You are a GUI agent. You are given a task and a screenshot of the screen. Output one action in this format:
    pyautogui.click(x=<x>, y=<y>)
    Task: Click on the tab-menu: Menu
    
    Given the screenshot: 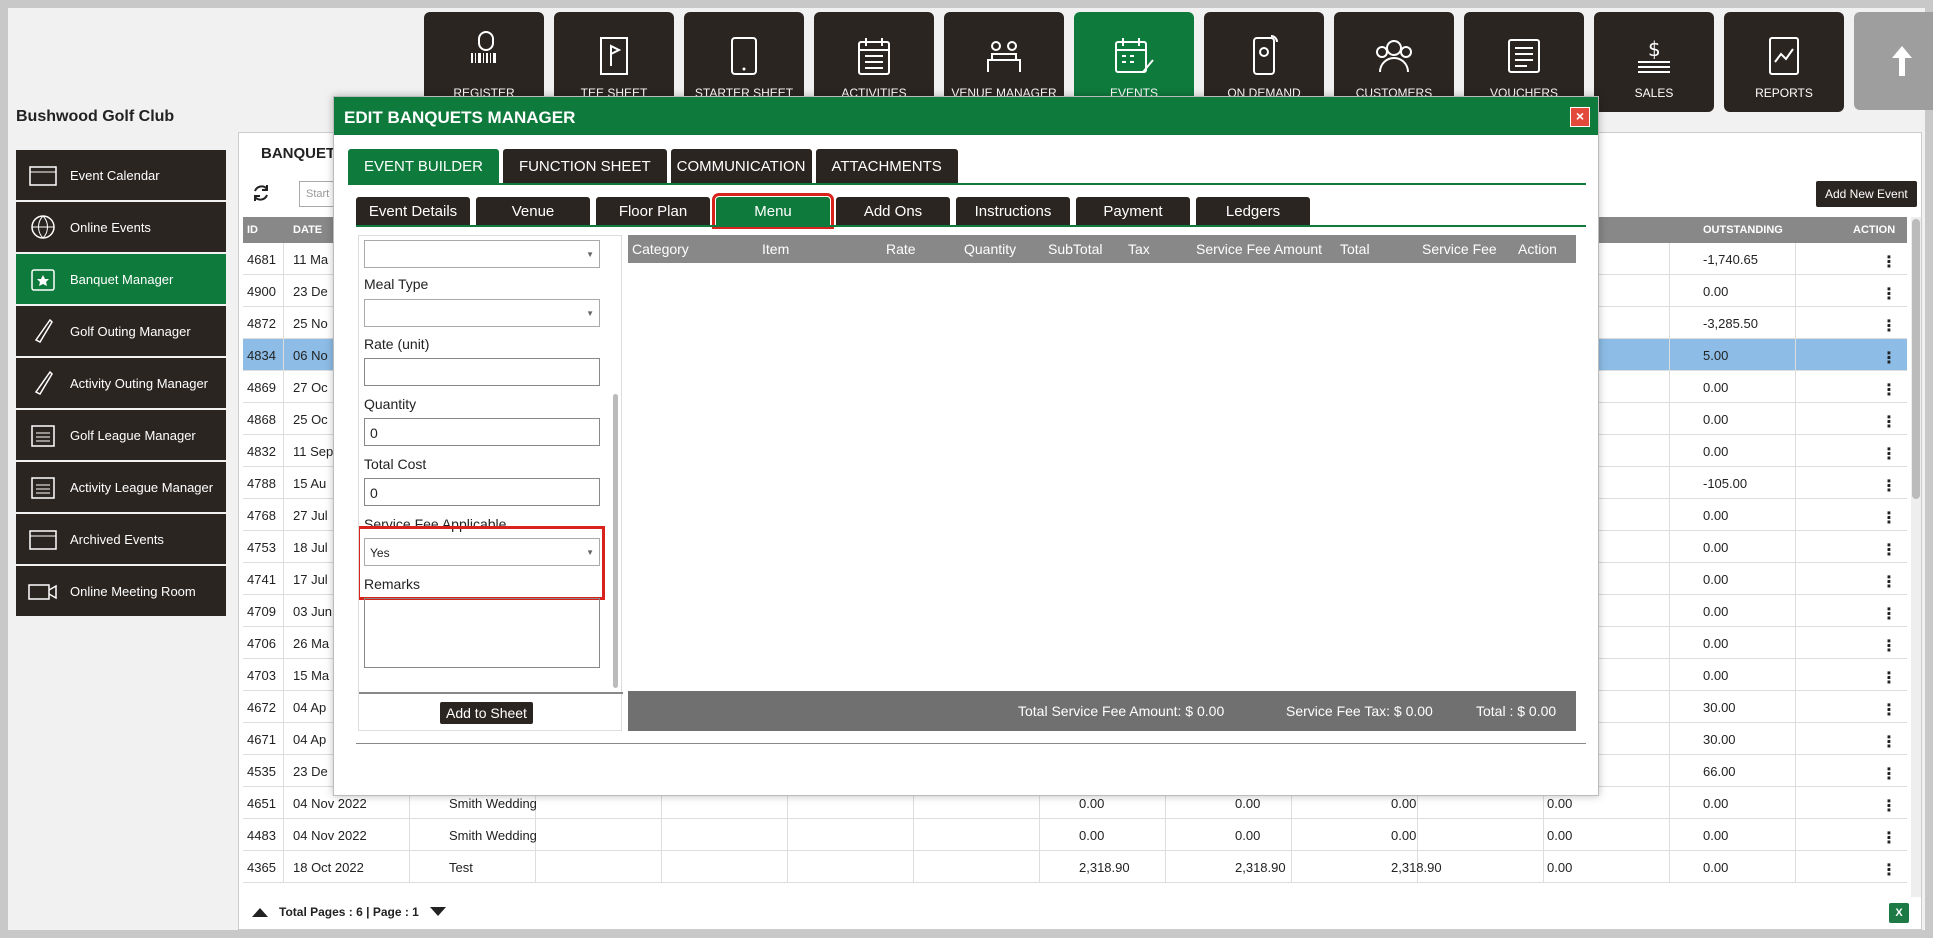 What is the action you would take?
    pyautogui.click(x=773, y=211)
    